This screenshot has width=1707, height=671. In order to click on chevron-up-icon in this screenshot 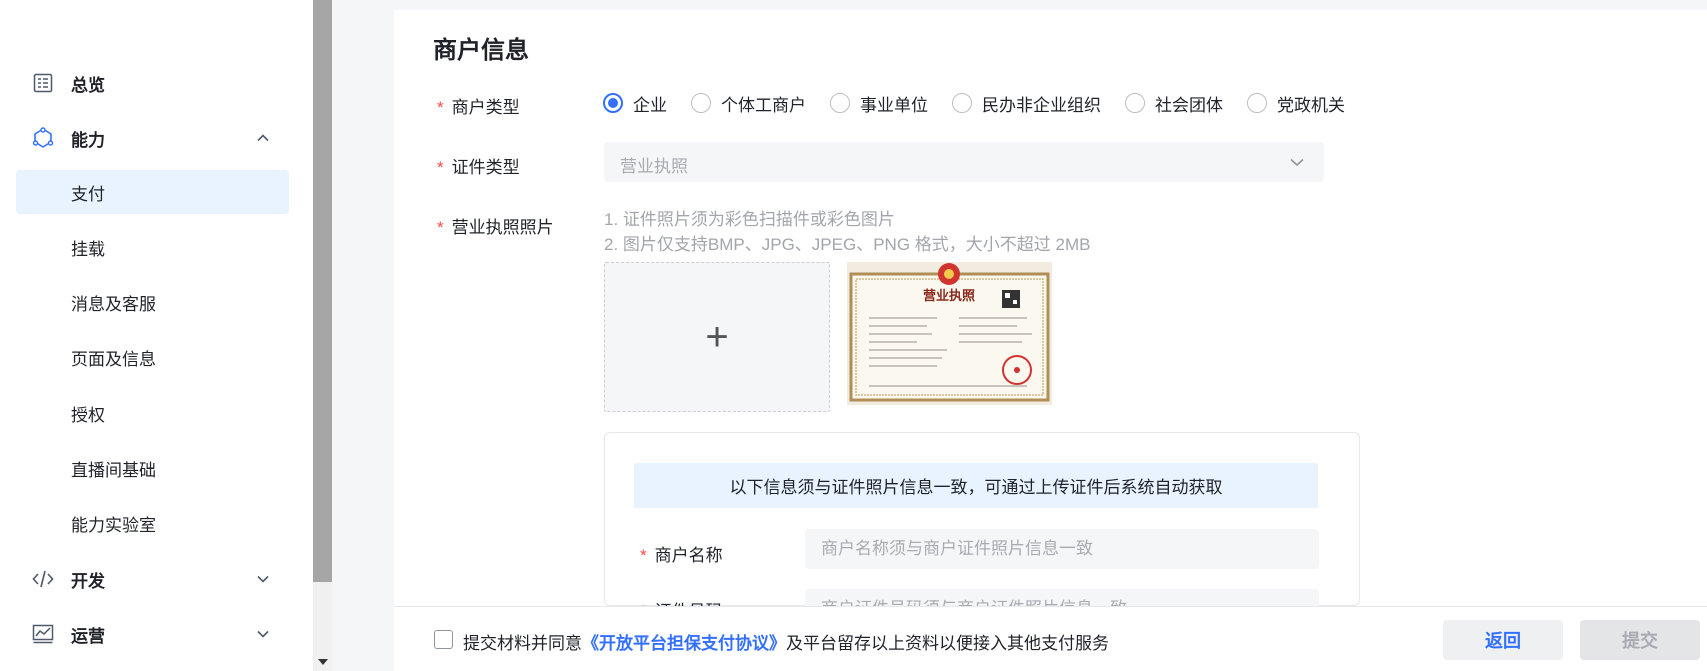, I will do `click(263, 138)`.